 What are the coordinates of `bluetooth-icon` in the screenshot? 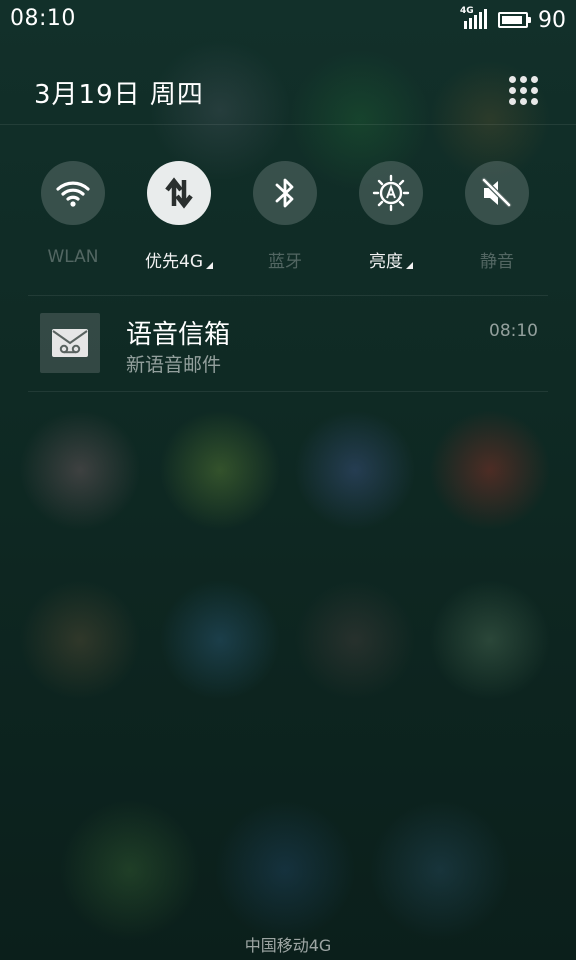 It's located at (285, 193).